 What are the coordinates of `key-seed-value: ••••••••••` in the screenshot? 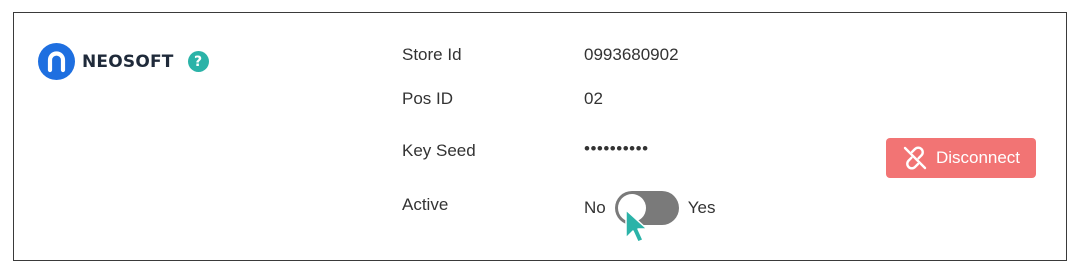 It's located at (616, 148).